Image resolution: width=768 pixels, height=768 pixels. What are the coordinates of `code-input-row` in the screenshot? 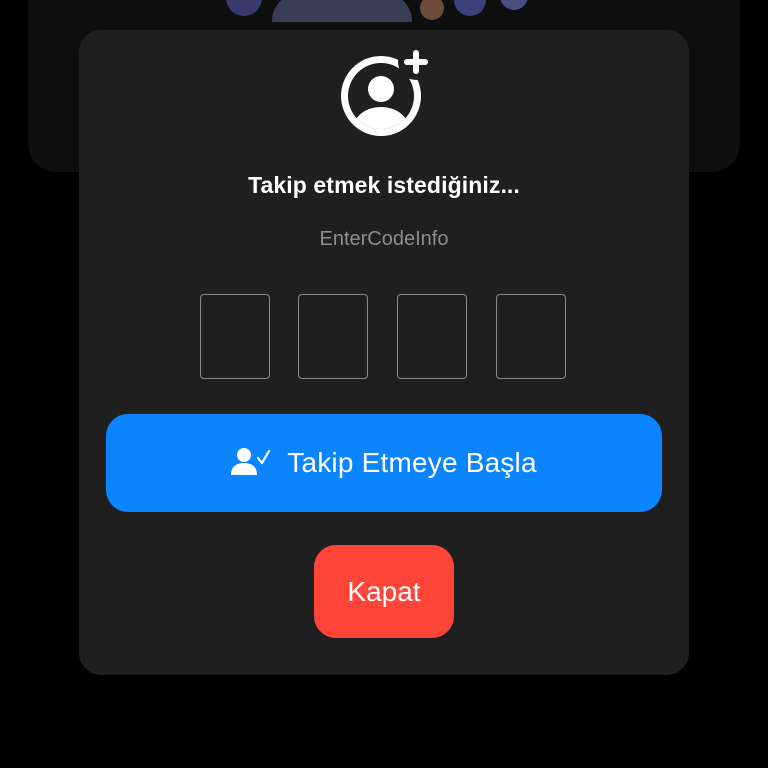 It's located at (385, 338).